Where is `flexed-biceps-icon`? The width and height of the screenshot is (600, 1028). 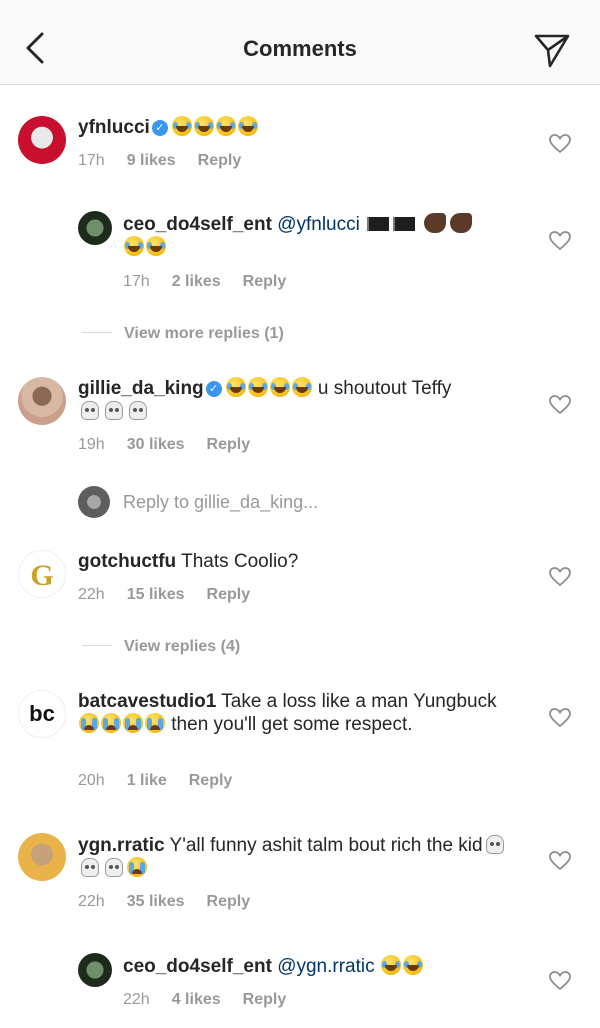
flexed-biceps-icon is located at coordinates (435, 223).